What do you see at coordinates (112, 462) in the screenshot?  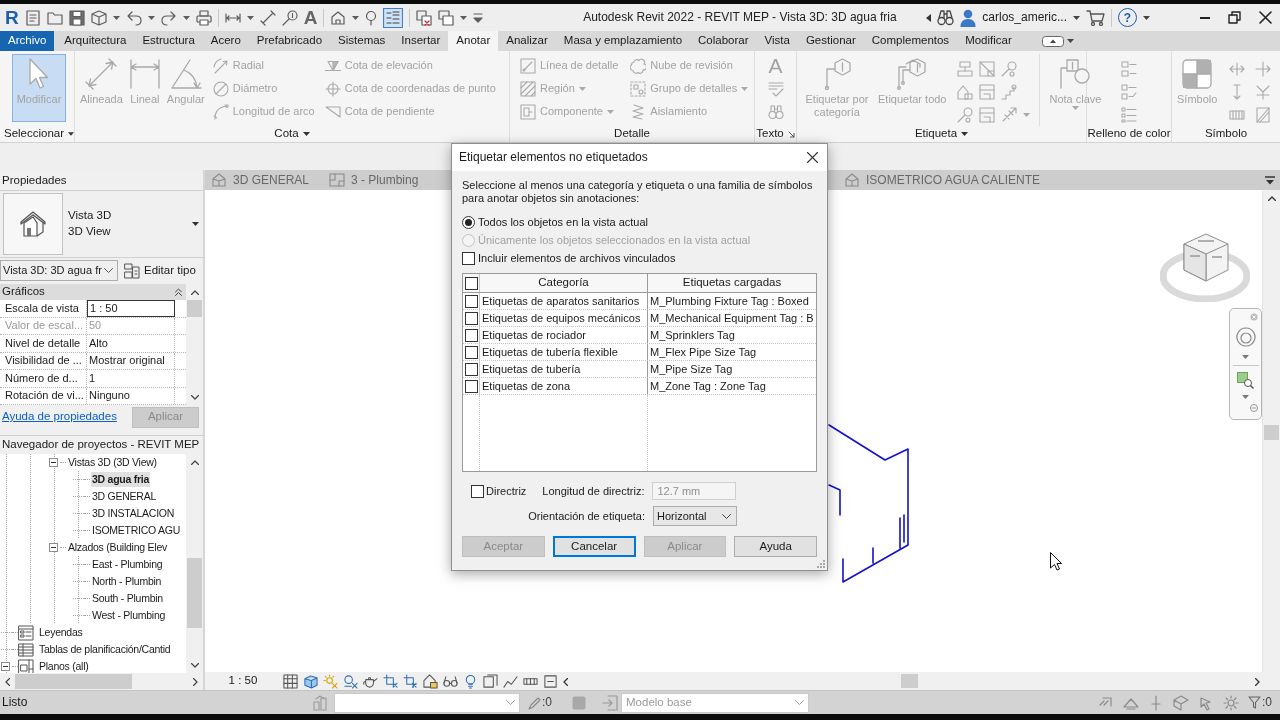 I see `tree-item: Vistas 3D (3D View)` at bounding box center [112, 462].